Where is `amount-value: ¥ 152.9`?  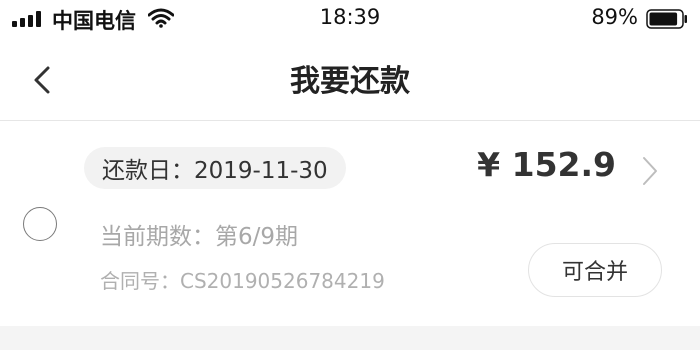
amount-value: ¥ 152.9 is located at coordinates (546, 164).